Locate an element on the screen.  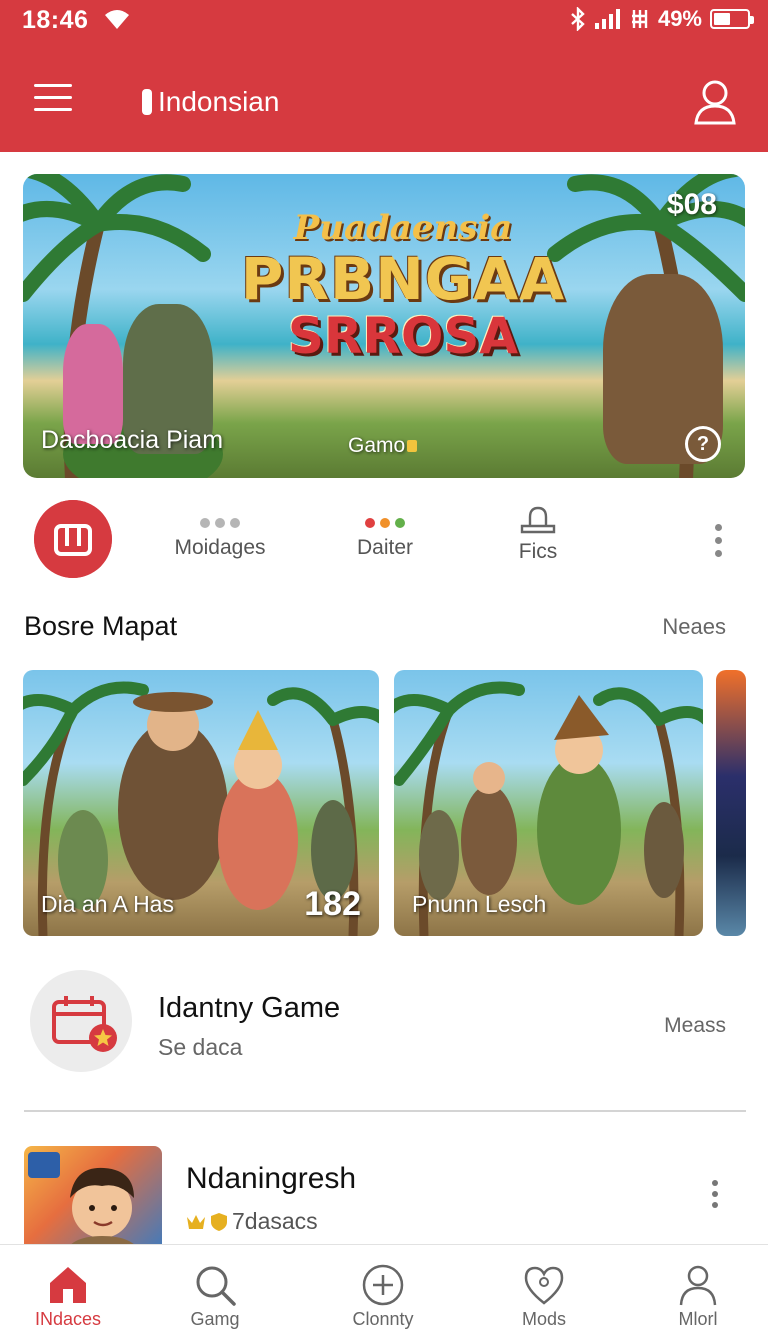
dots-icon is located at coordinates (220, 523).